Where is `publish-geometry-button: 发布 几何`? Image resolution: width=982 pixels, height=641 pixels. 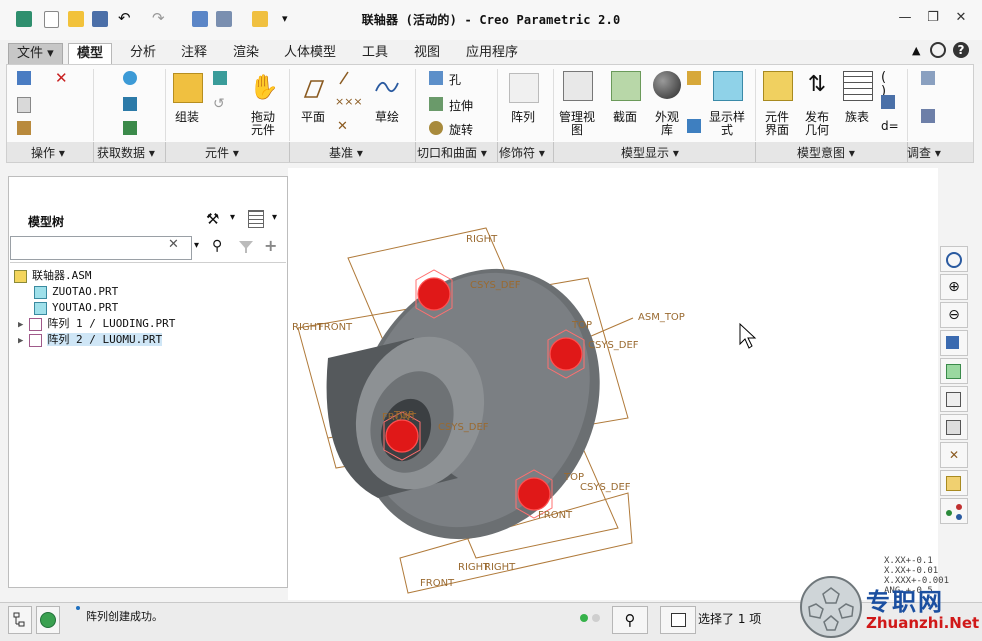
publish-geometry-button: 发布 几何 is located at coordinates (817, 124).